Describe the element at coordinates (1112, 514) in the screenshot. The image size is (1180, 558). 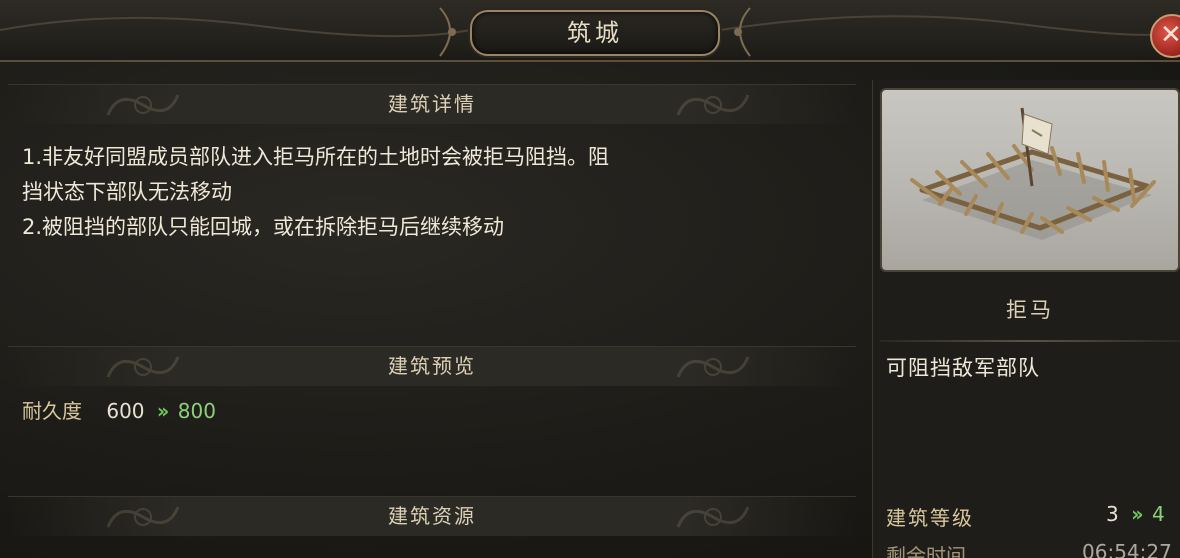
I see `level-current: 3` at that location.